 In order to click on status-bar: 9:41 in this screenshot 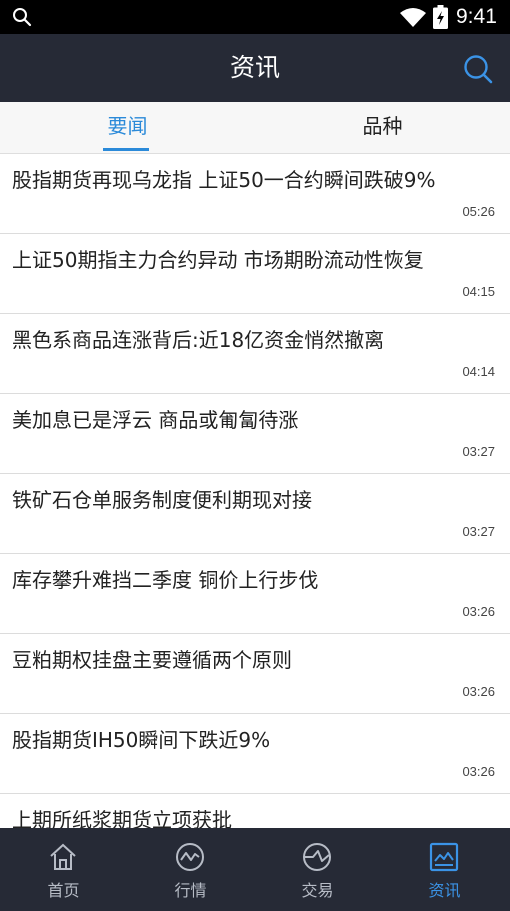, I will do `click(255, 17)`.